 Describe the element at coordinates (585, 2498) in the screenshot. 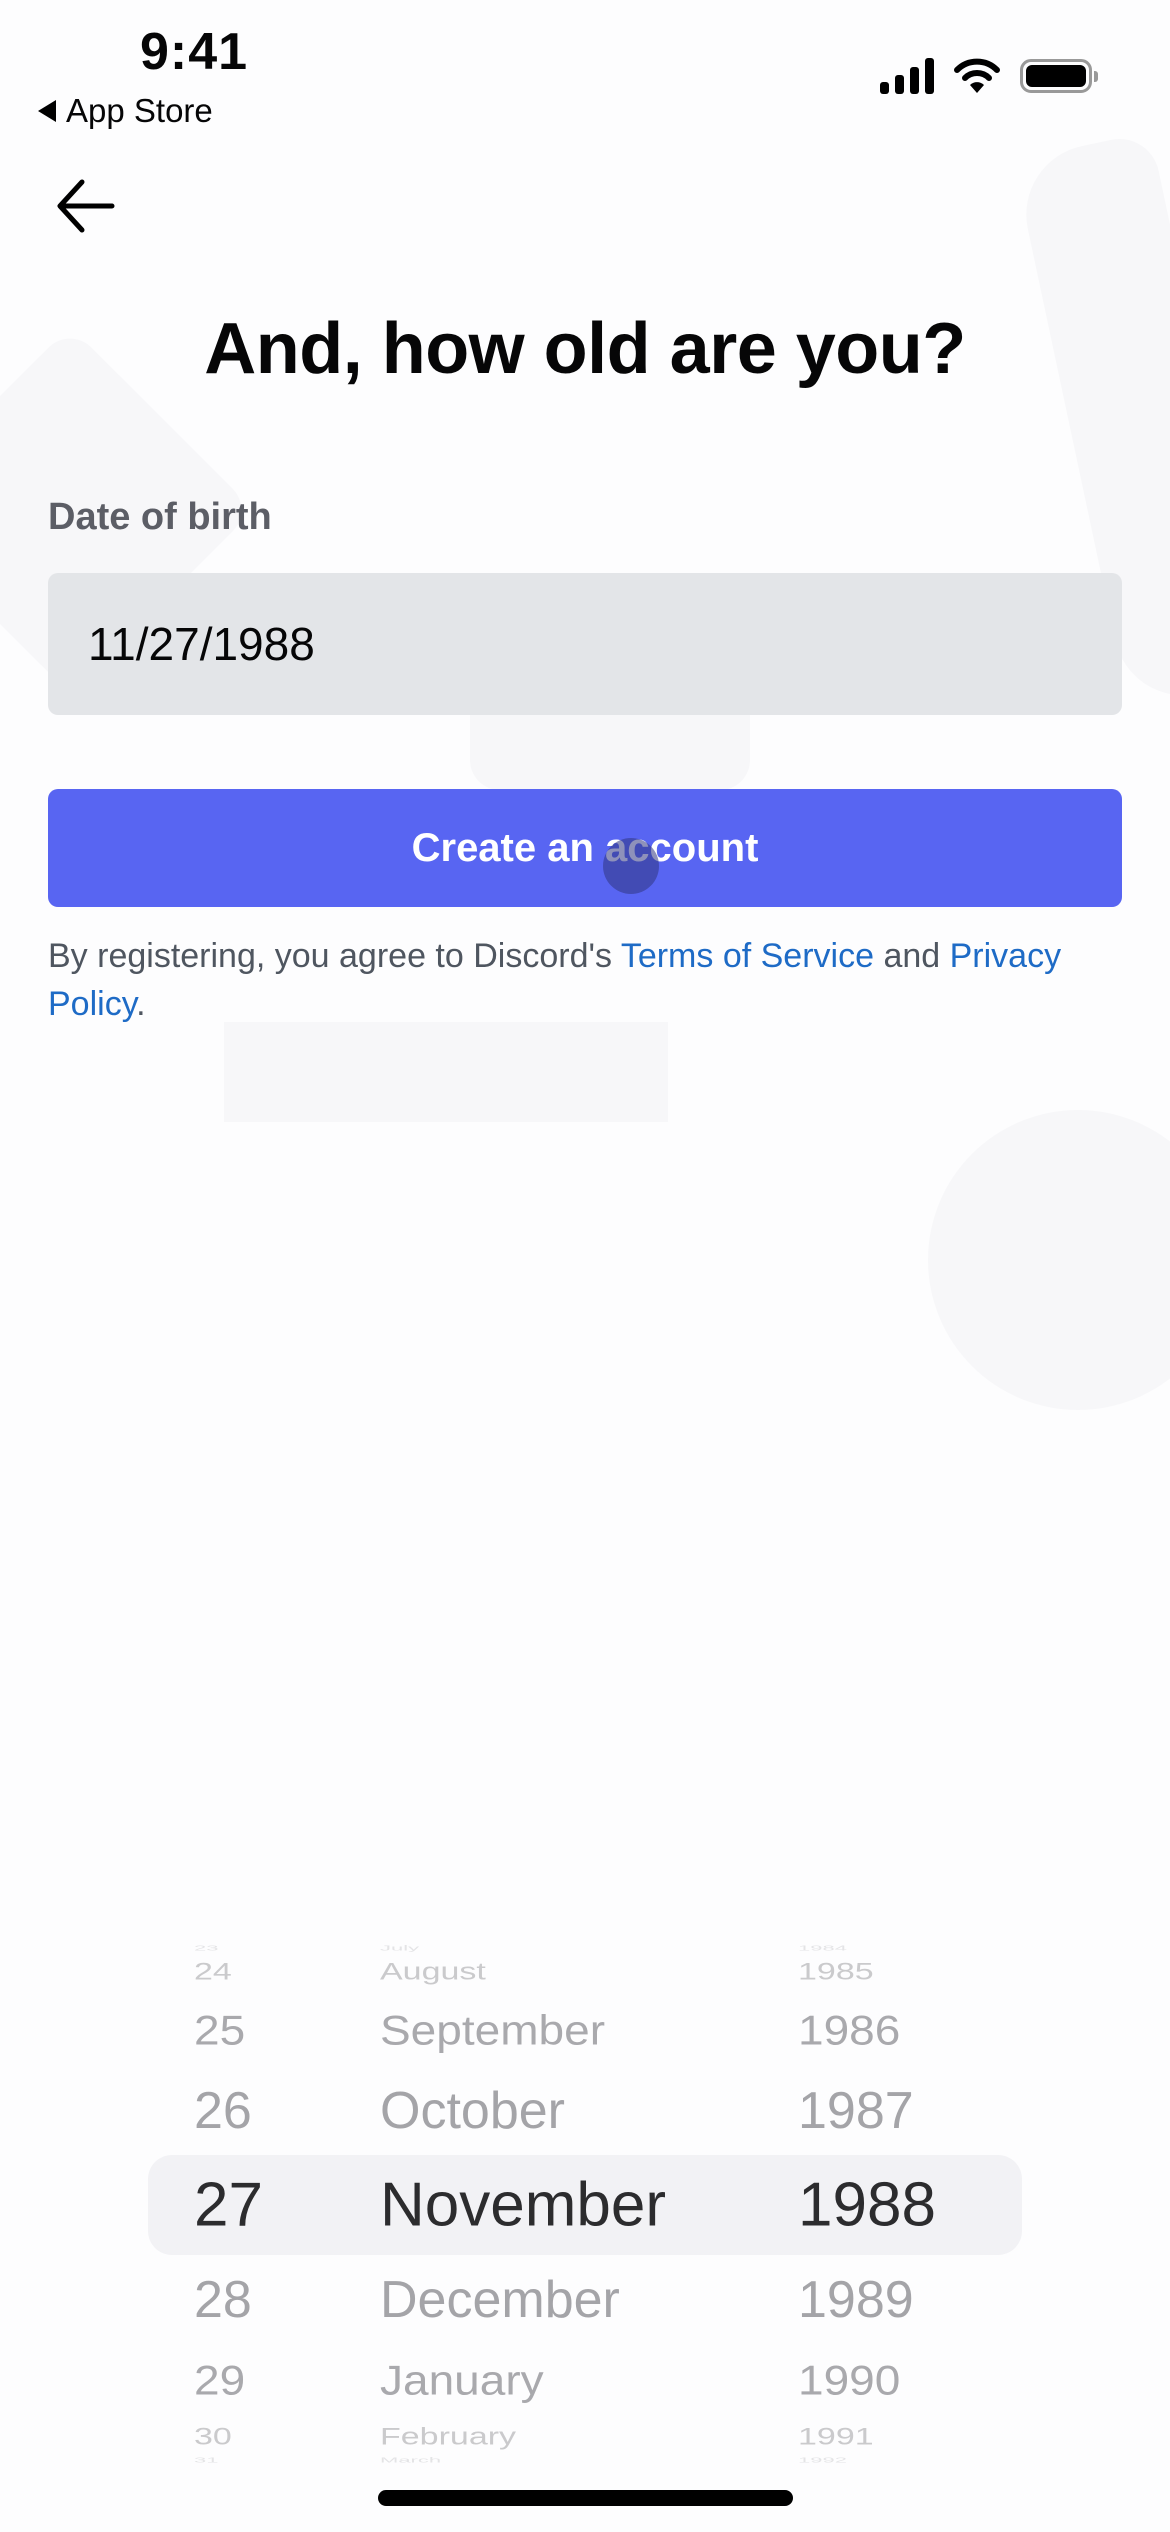

I see `home-indicator` at that location.